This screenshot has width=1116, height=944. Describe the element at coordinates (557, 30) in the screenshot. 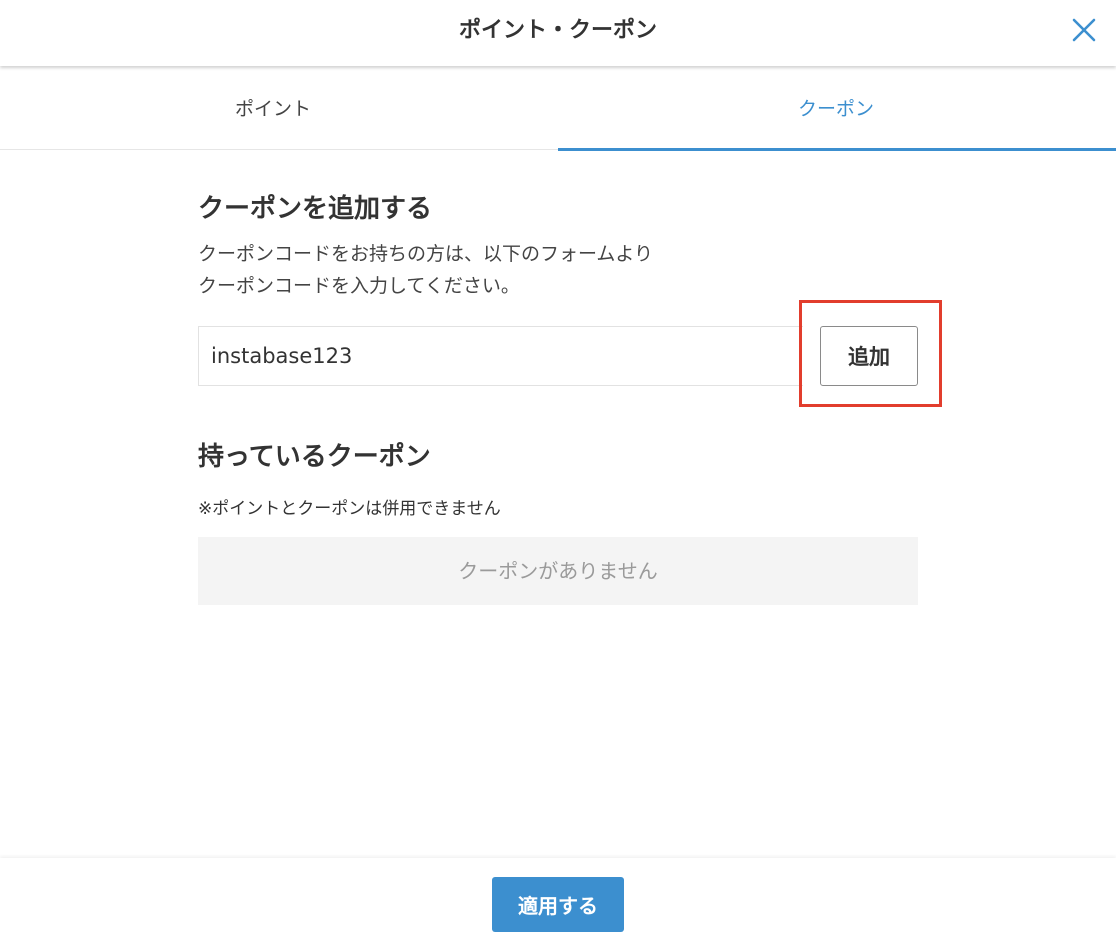

I see `modal-title: ポイント・クーポン` at that location.